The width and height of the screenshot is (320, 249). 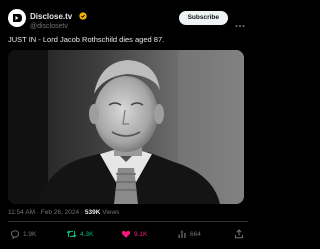 What do you see at coordinates (195, 234) in the screenshot?
I see `bookmark-count: 664` at bounding box center [195, 234].